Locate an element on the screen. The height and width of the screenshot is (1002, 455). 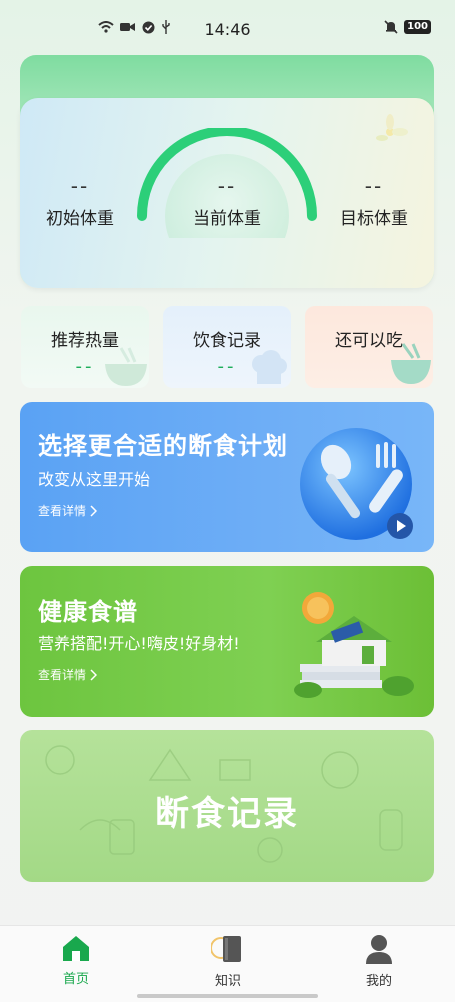
user-icon is located at coordinates (379, 949).